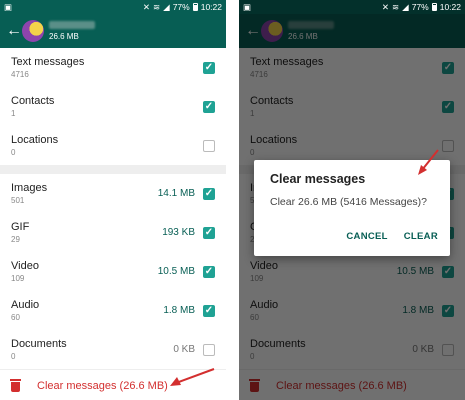  Describe the element at coordinates (113, 271) in the screenshot. I see `storage-item-row: Video109 10.5 MB ✓` at that location.